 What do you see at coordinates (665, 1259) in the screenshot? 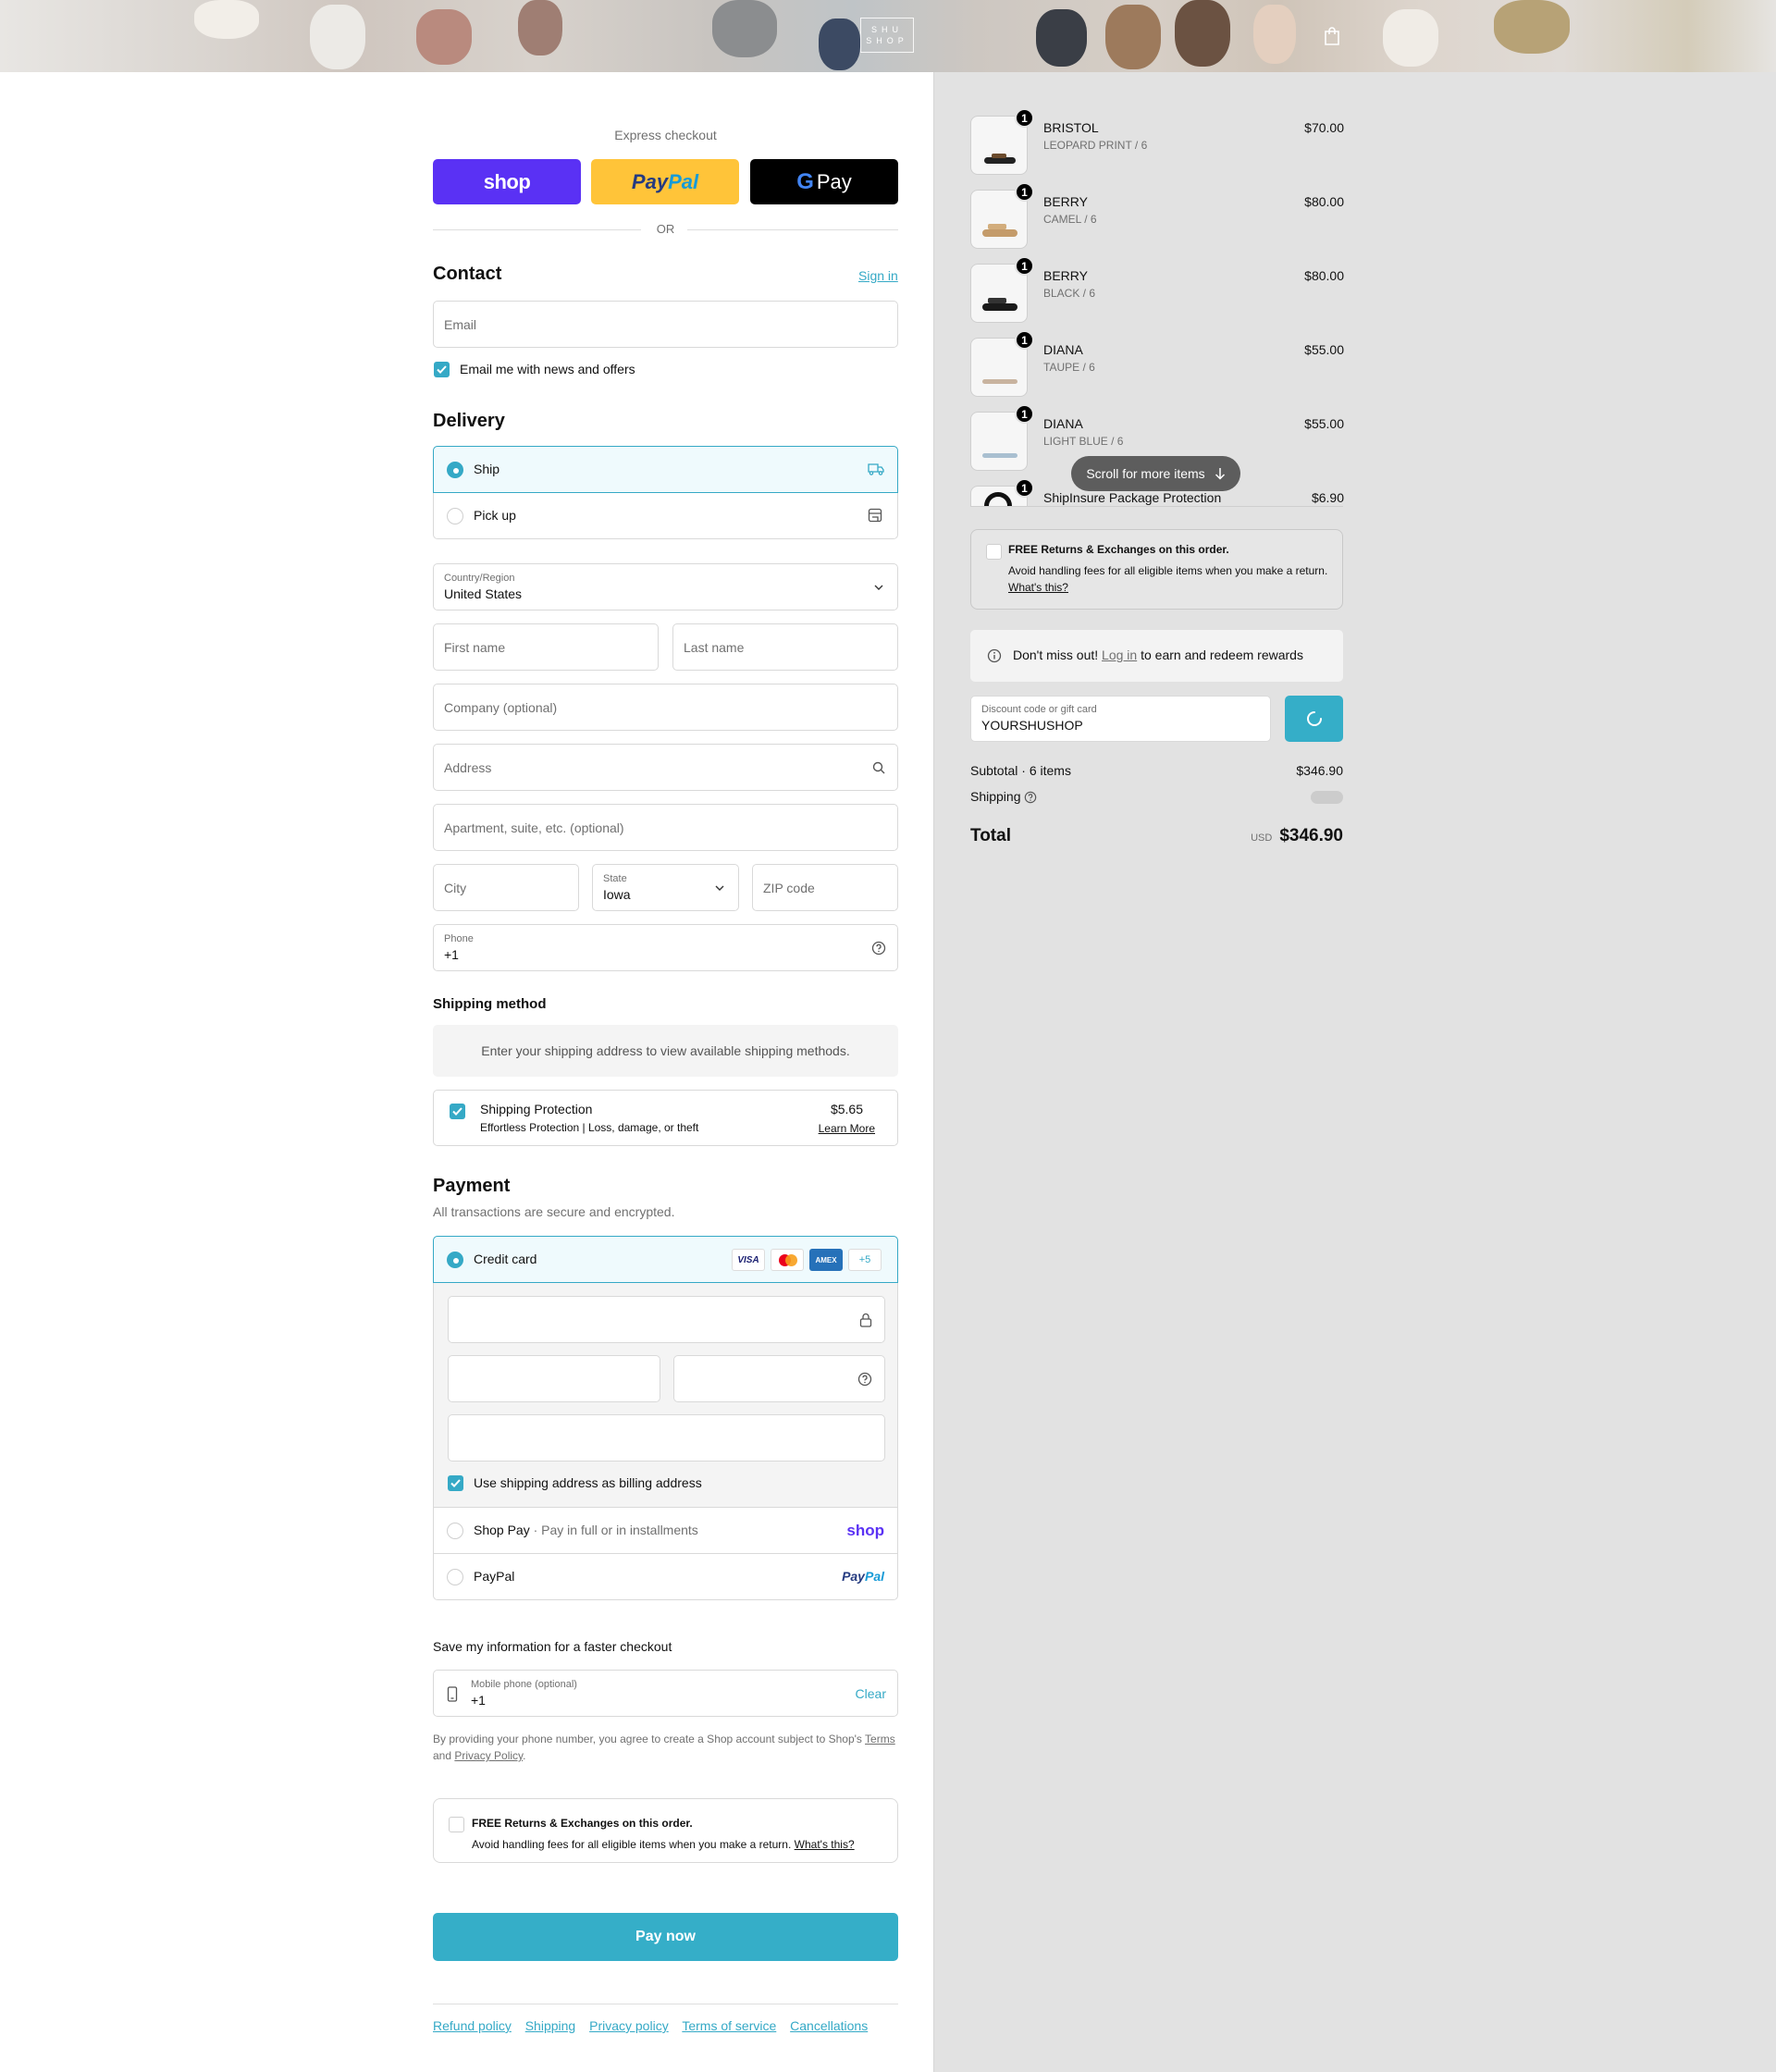
I see `payment-option-credit-card: Credit card VISA AMEX +5` at bounding box center [665, 1259].